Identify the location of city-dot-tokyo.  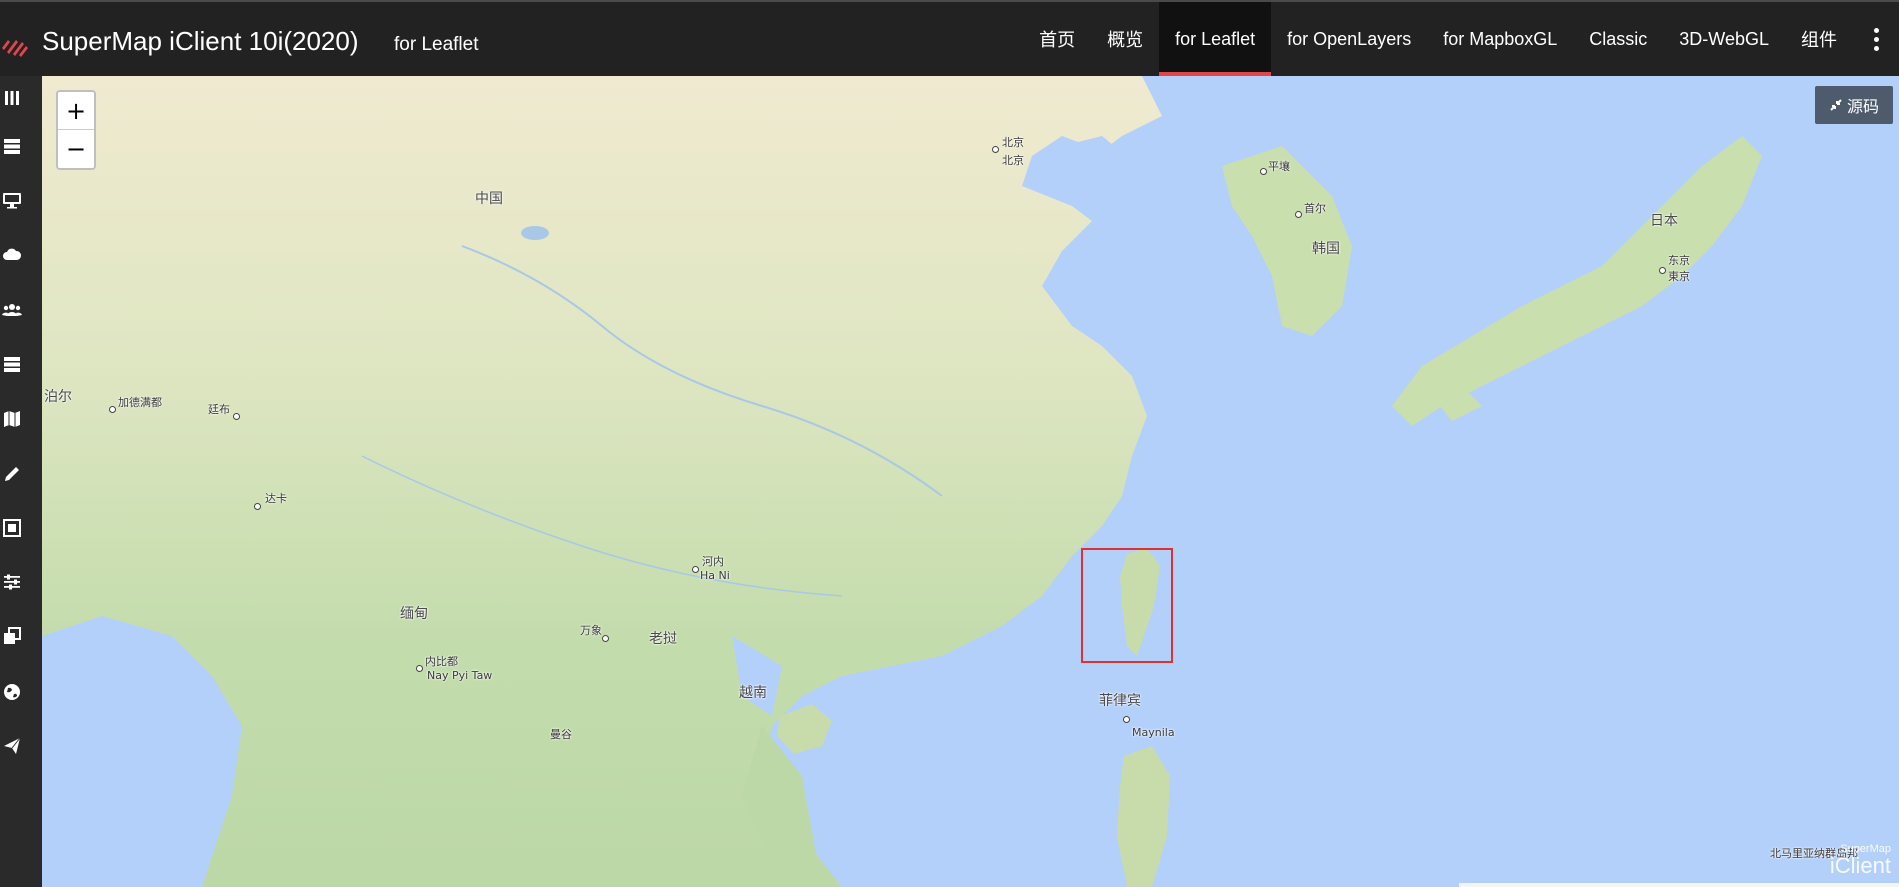
(1662, 270).